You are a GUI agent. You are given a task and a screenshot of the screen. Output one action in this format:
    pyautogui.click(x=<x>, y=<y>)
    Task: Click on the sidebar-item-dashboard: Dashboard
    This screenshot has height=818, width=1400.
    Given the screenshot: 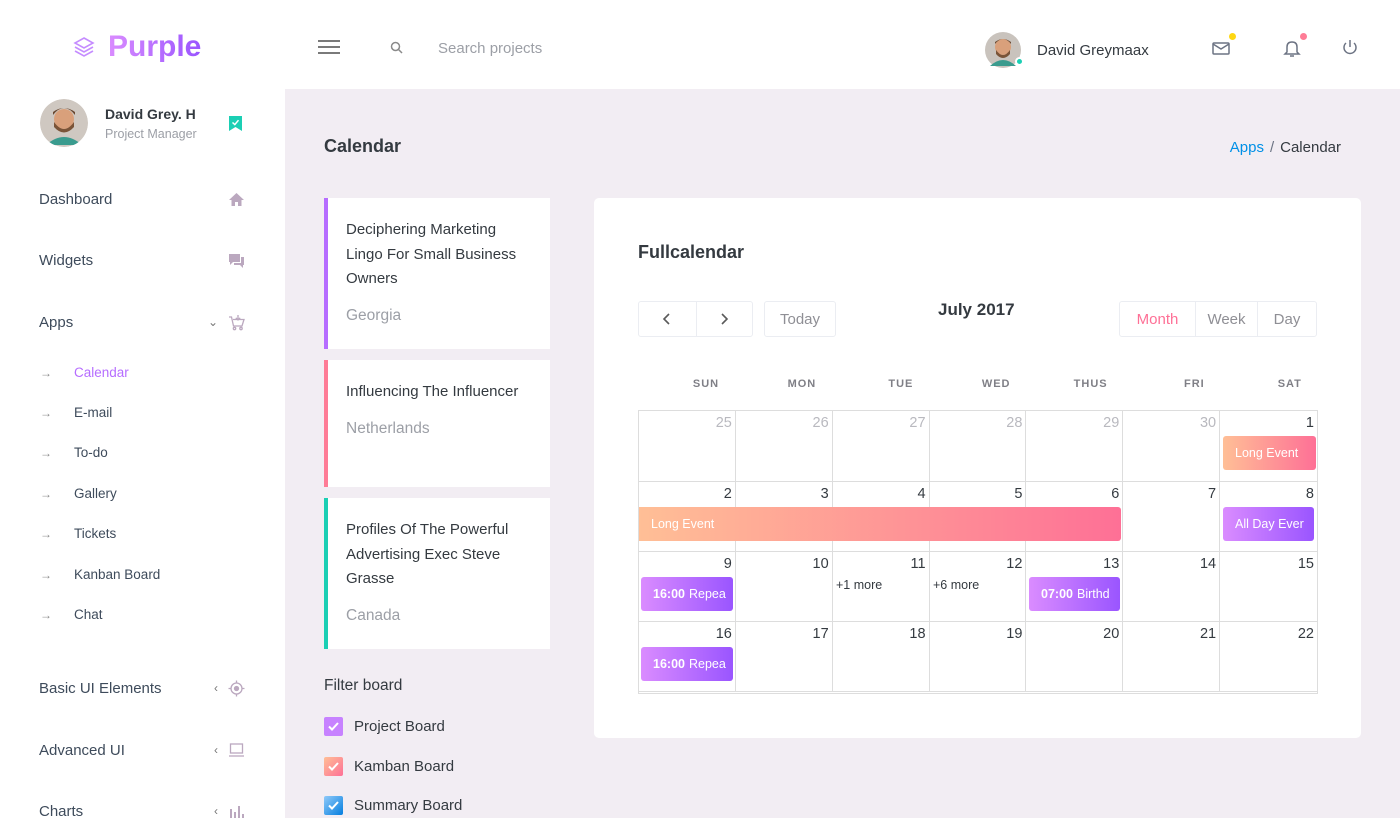 What is the action you would take?
    pyautogui.click(x=142, y=199)
    